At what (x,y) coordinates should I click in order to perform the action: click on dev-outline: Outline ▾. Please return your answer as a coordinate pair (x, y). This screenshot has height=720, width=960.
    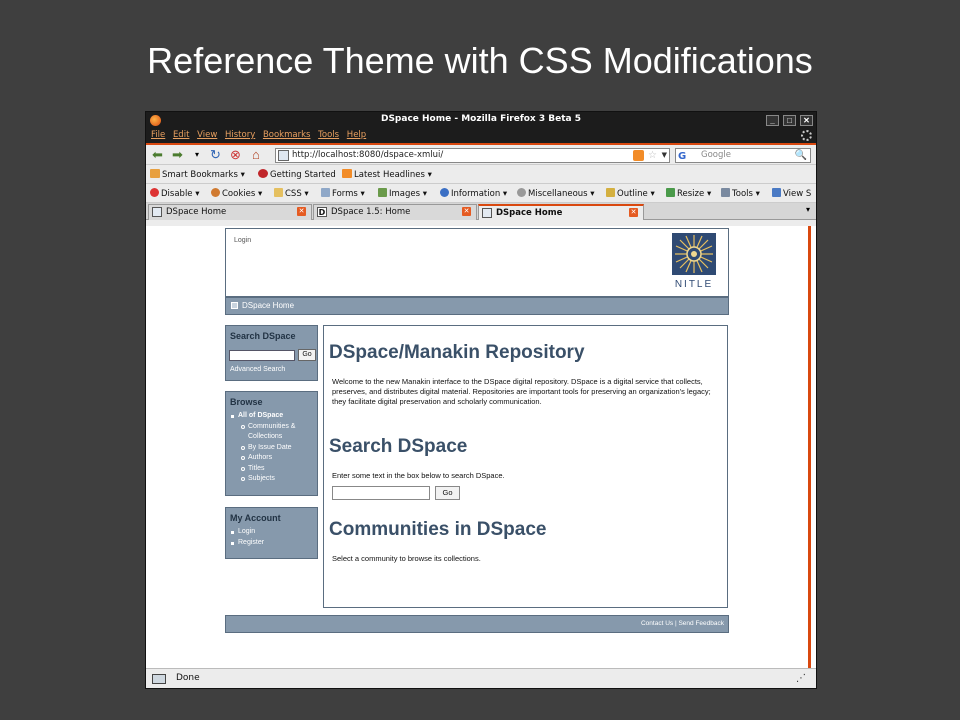
    Looking at the image, I should click on (630, 193).